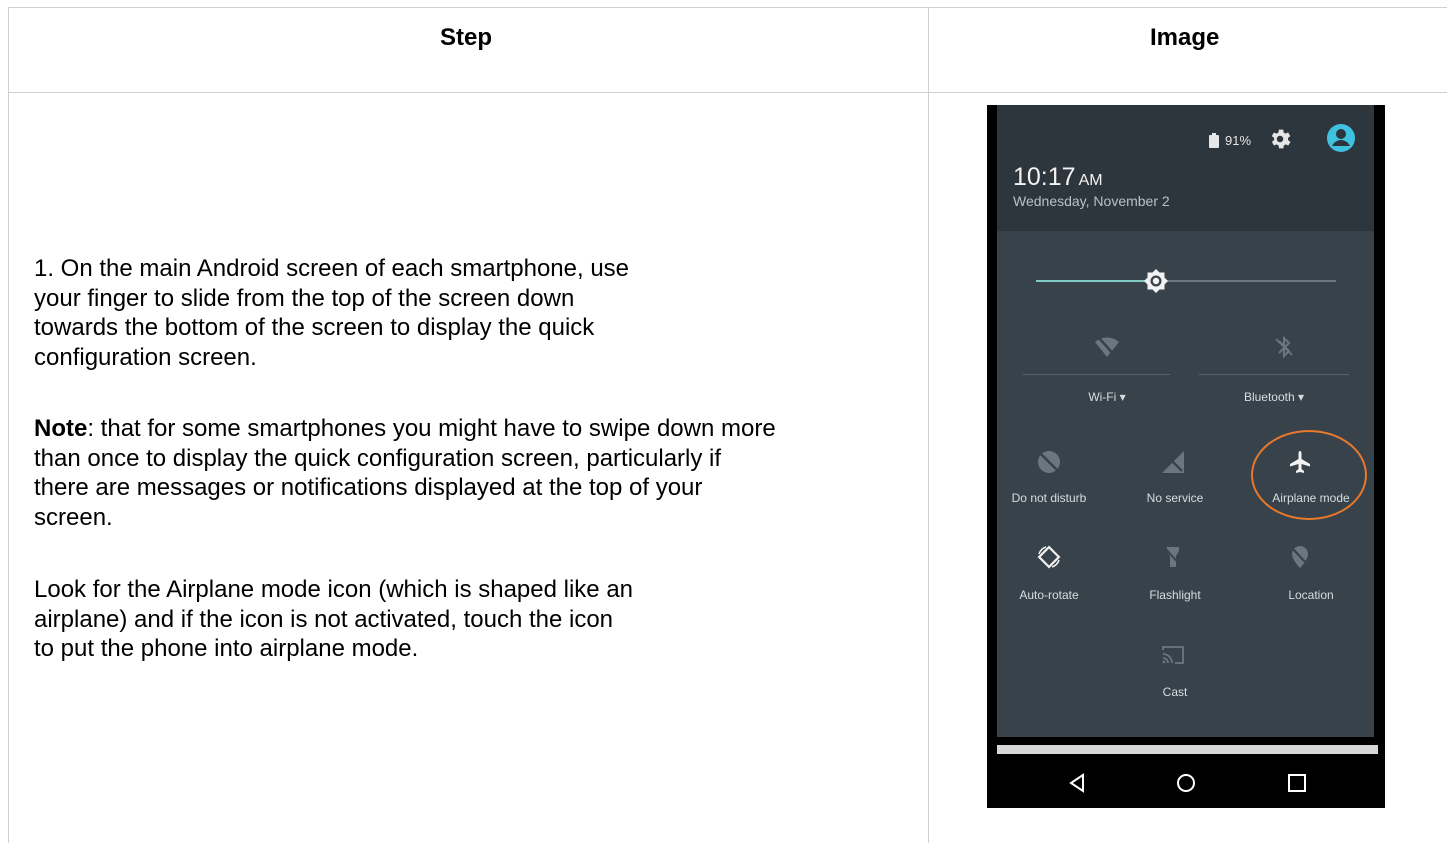 This screenshot has height=843, width=1447. Describe the element at coordinates (928, 425) in the screenshot. I see `column-divider` at that location.